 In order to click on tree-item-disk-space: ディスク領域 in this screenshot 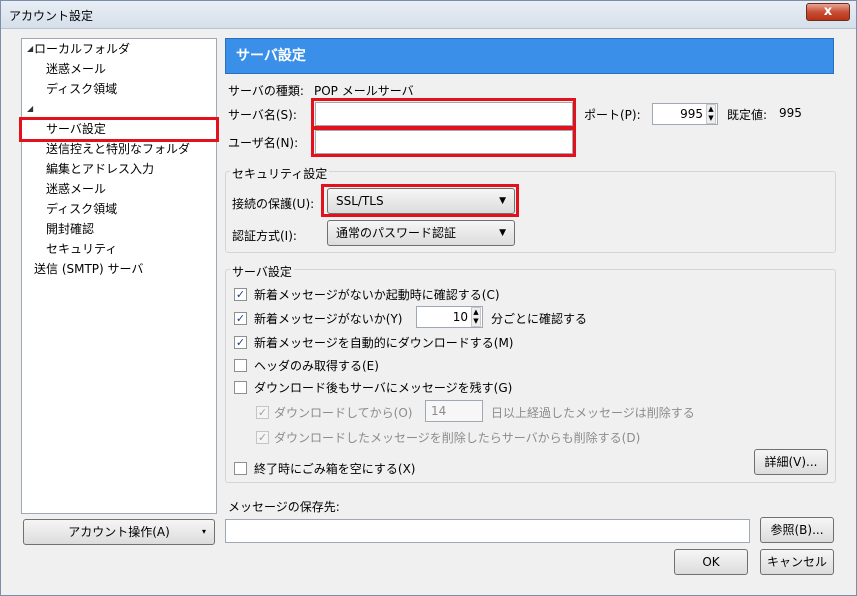, I will do `click(81, 209)`.